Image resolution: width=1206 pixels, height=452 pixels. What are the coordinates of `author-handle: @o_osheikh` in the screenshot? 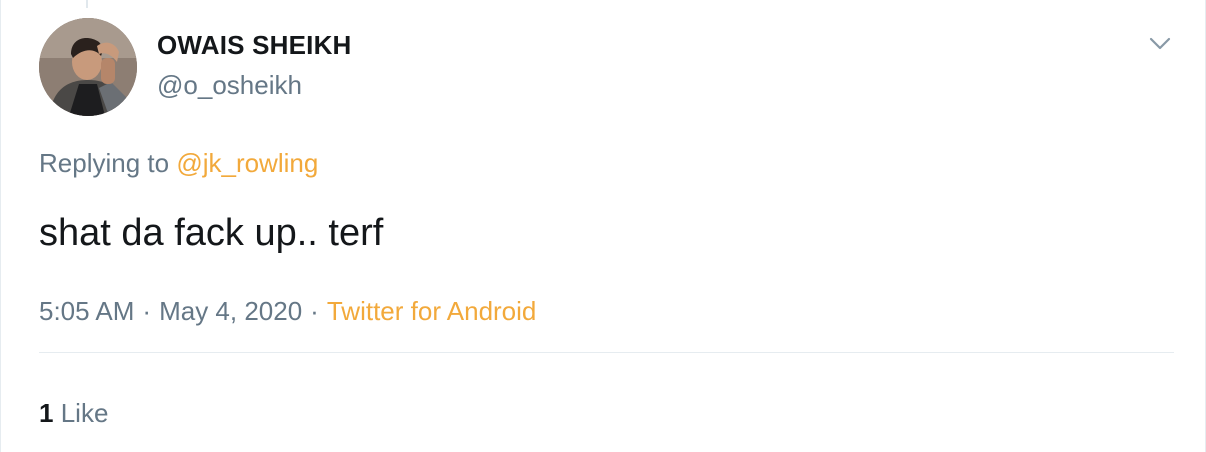 It's located at (229, 85).